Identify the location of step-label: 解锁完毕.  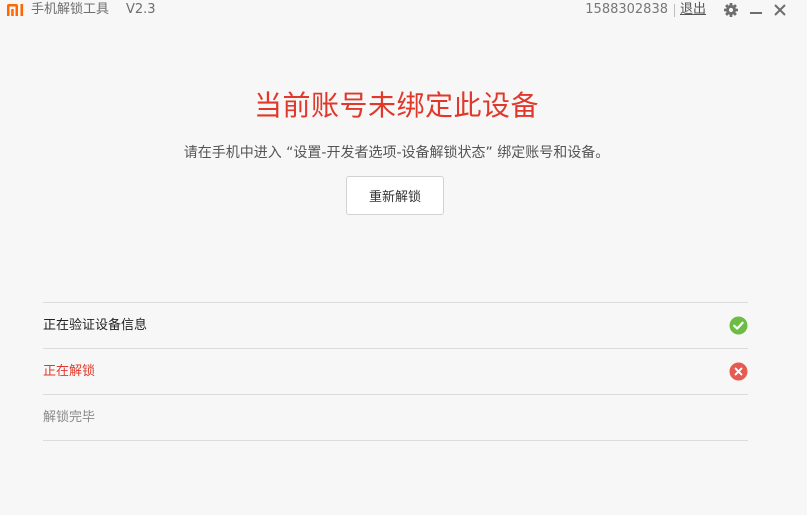
(69, 417).